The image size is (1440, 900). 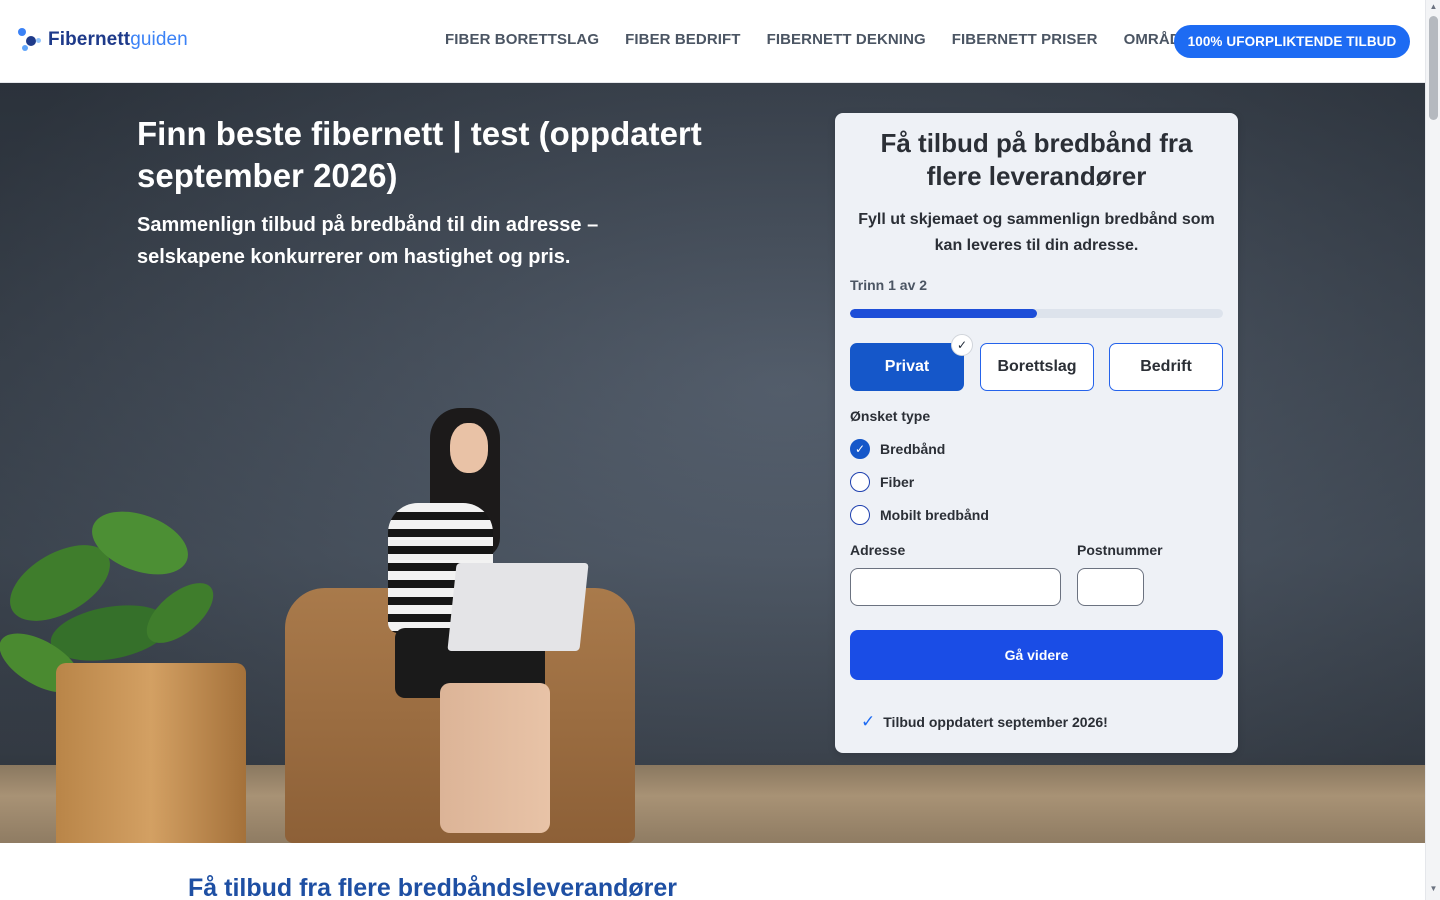 I want to click on side-table-image, so click(x=151, y=753).